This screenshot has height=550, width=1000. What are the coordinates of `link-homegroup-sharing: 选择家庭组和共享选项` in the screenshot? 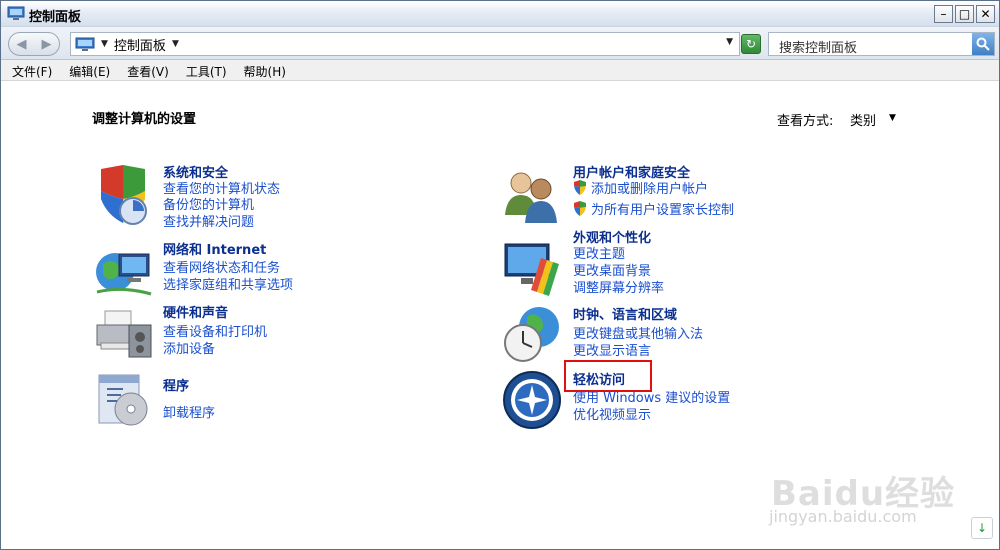 It's located at (228, 283).